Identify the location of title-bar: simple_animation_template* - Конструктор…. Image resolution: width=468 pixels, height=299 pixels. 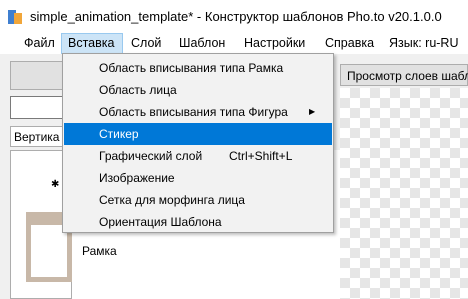
(234, 16).